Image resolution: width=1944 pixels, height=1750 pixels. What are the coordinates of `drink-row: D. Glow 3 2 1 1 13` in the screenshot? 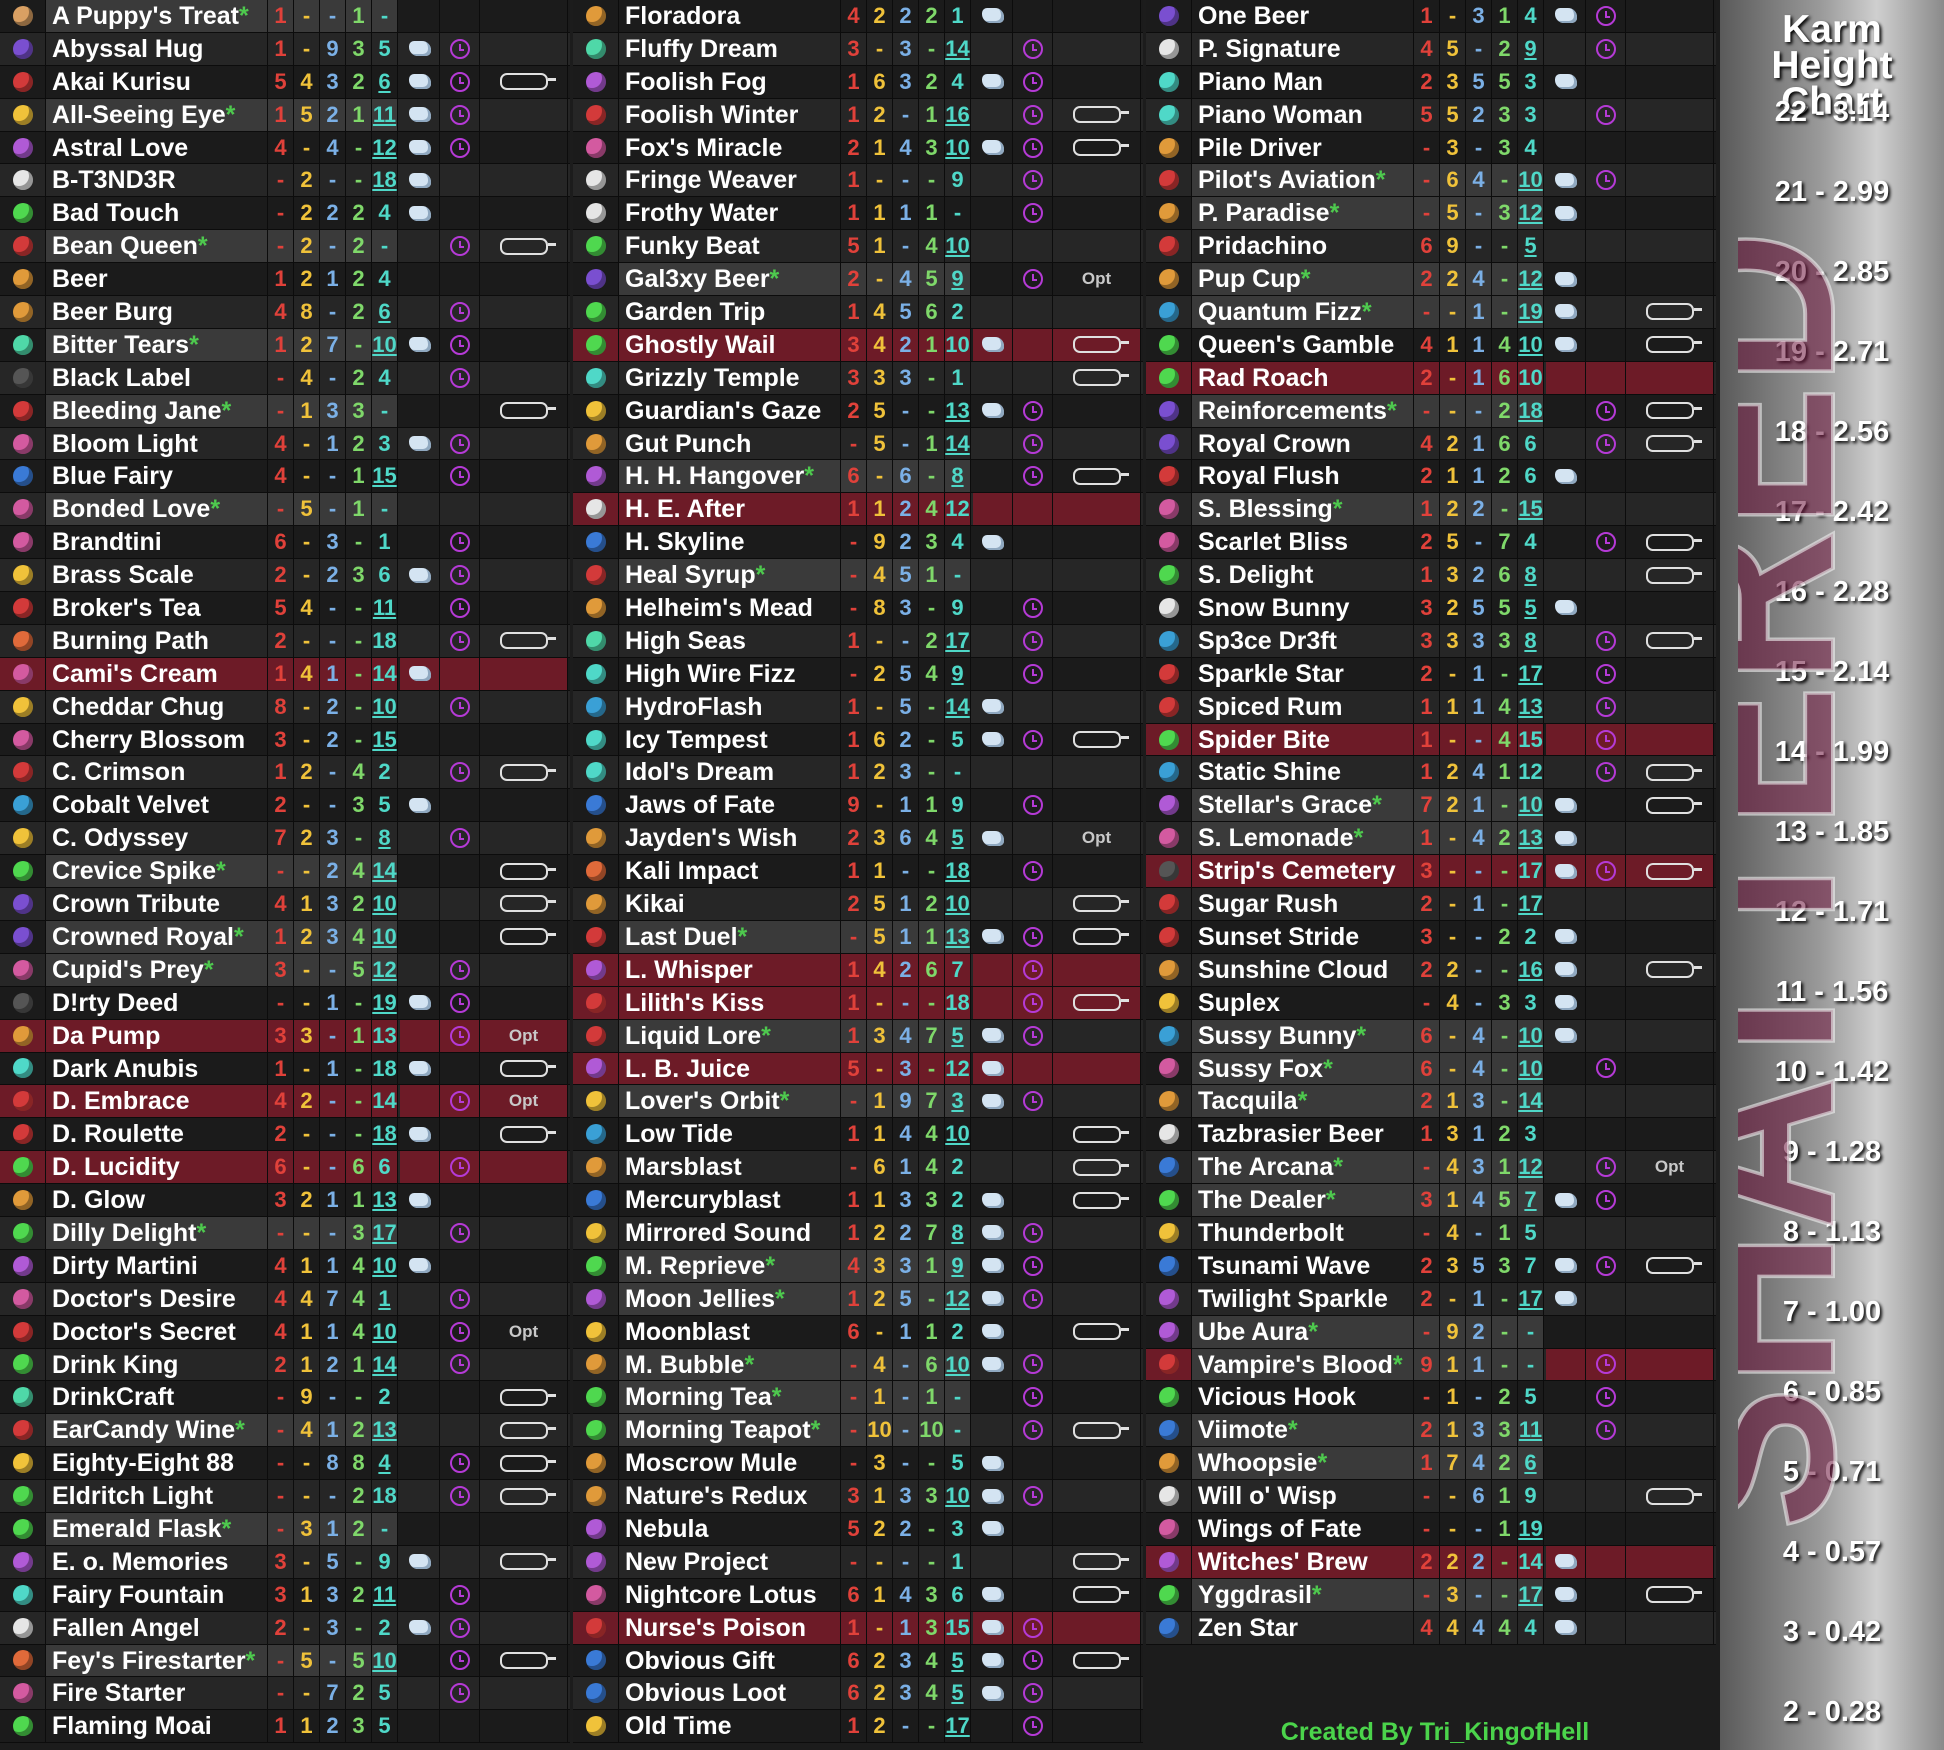 It's located at (285, 1200).